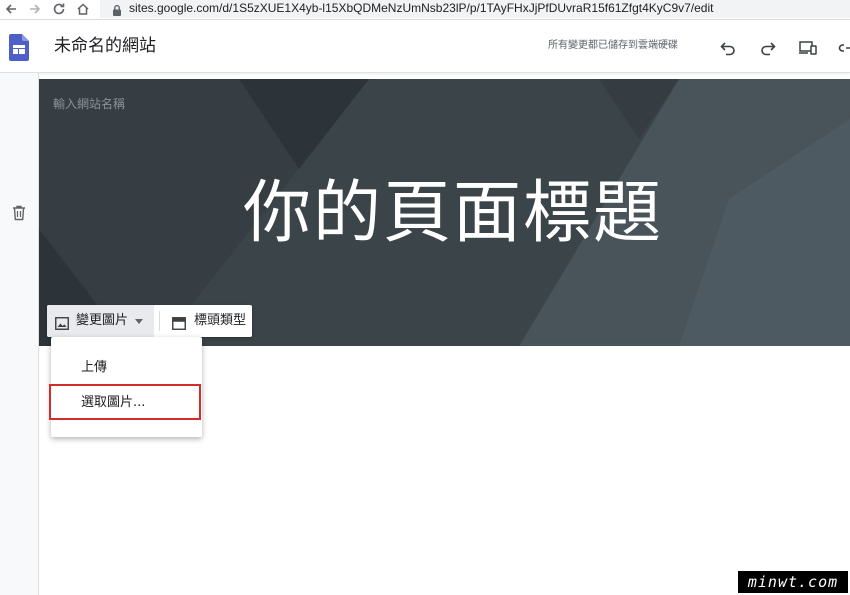 This screenshot has width=850, height=595. I want to click on highlight-annotation, so click(125, 402).